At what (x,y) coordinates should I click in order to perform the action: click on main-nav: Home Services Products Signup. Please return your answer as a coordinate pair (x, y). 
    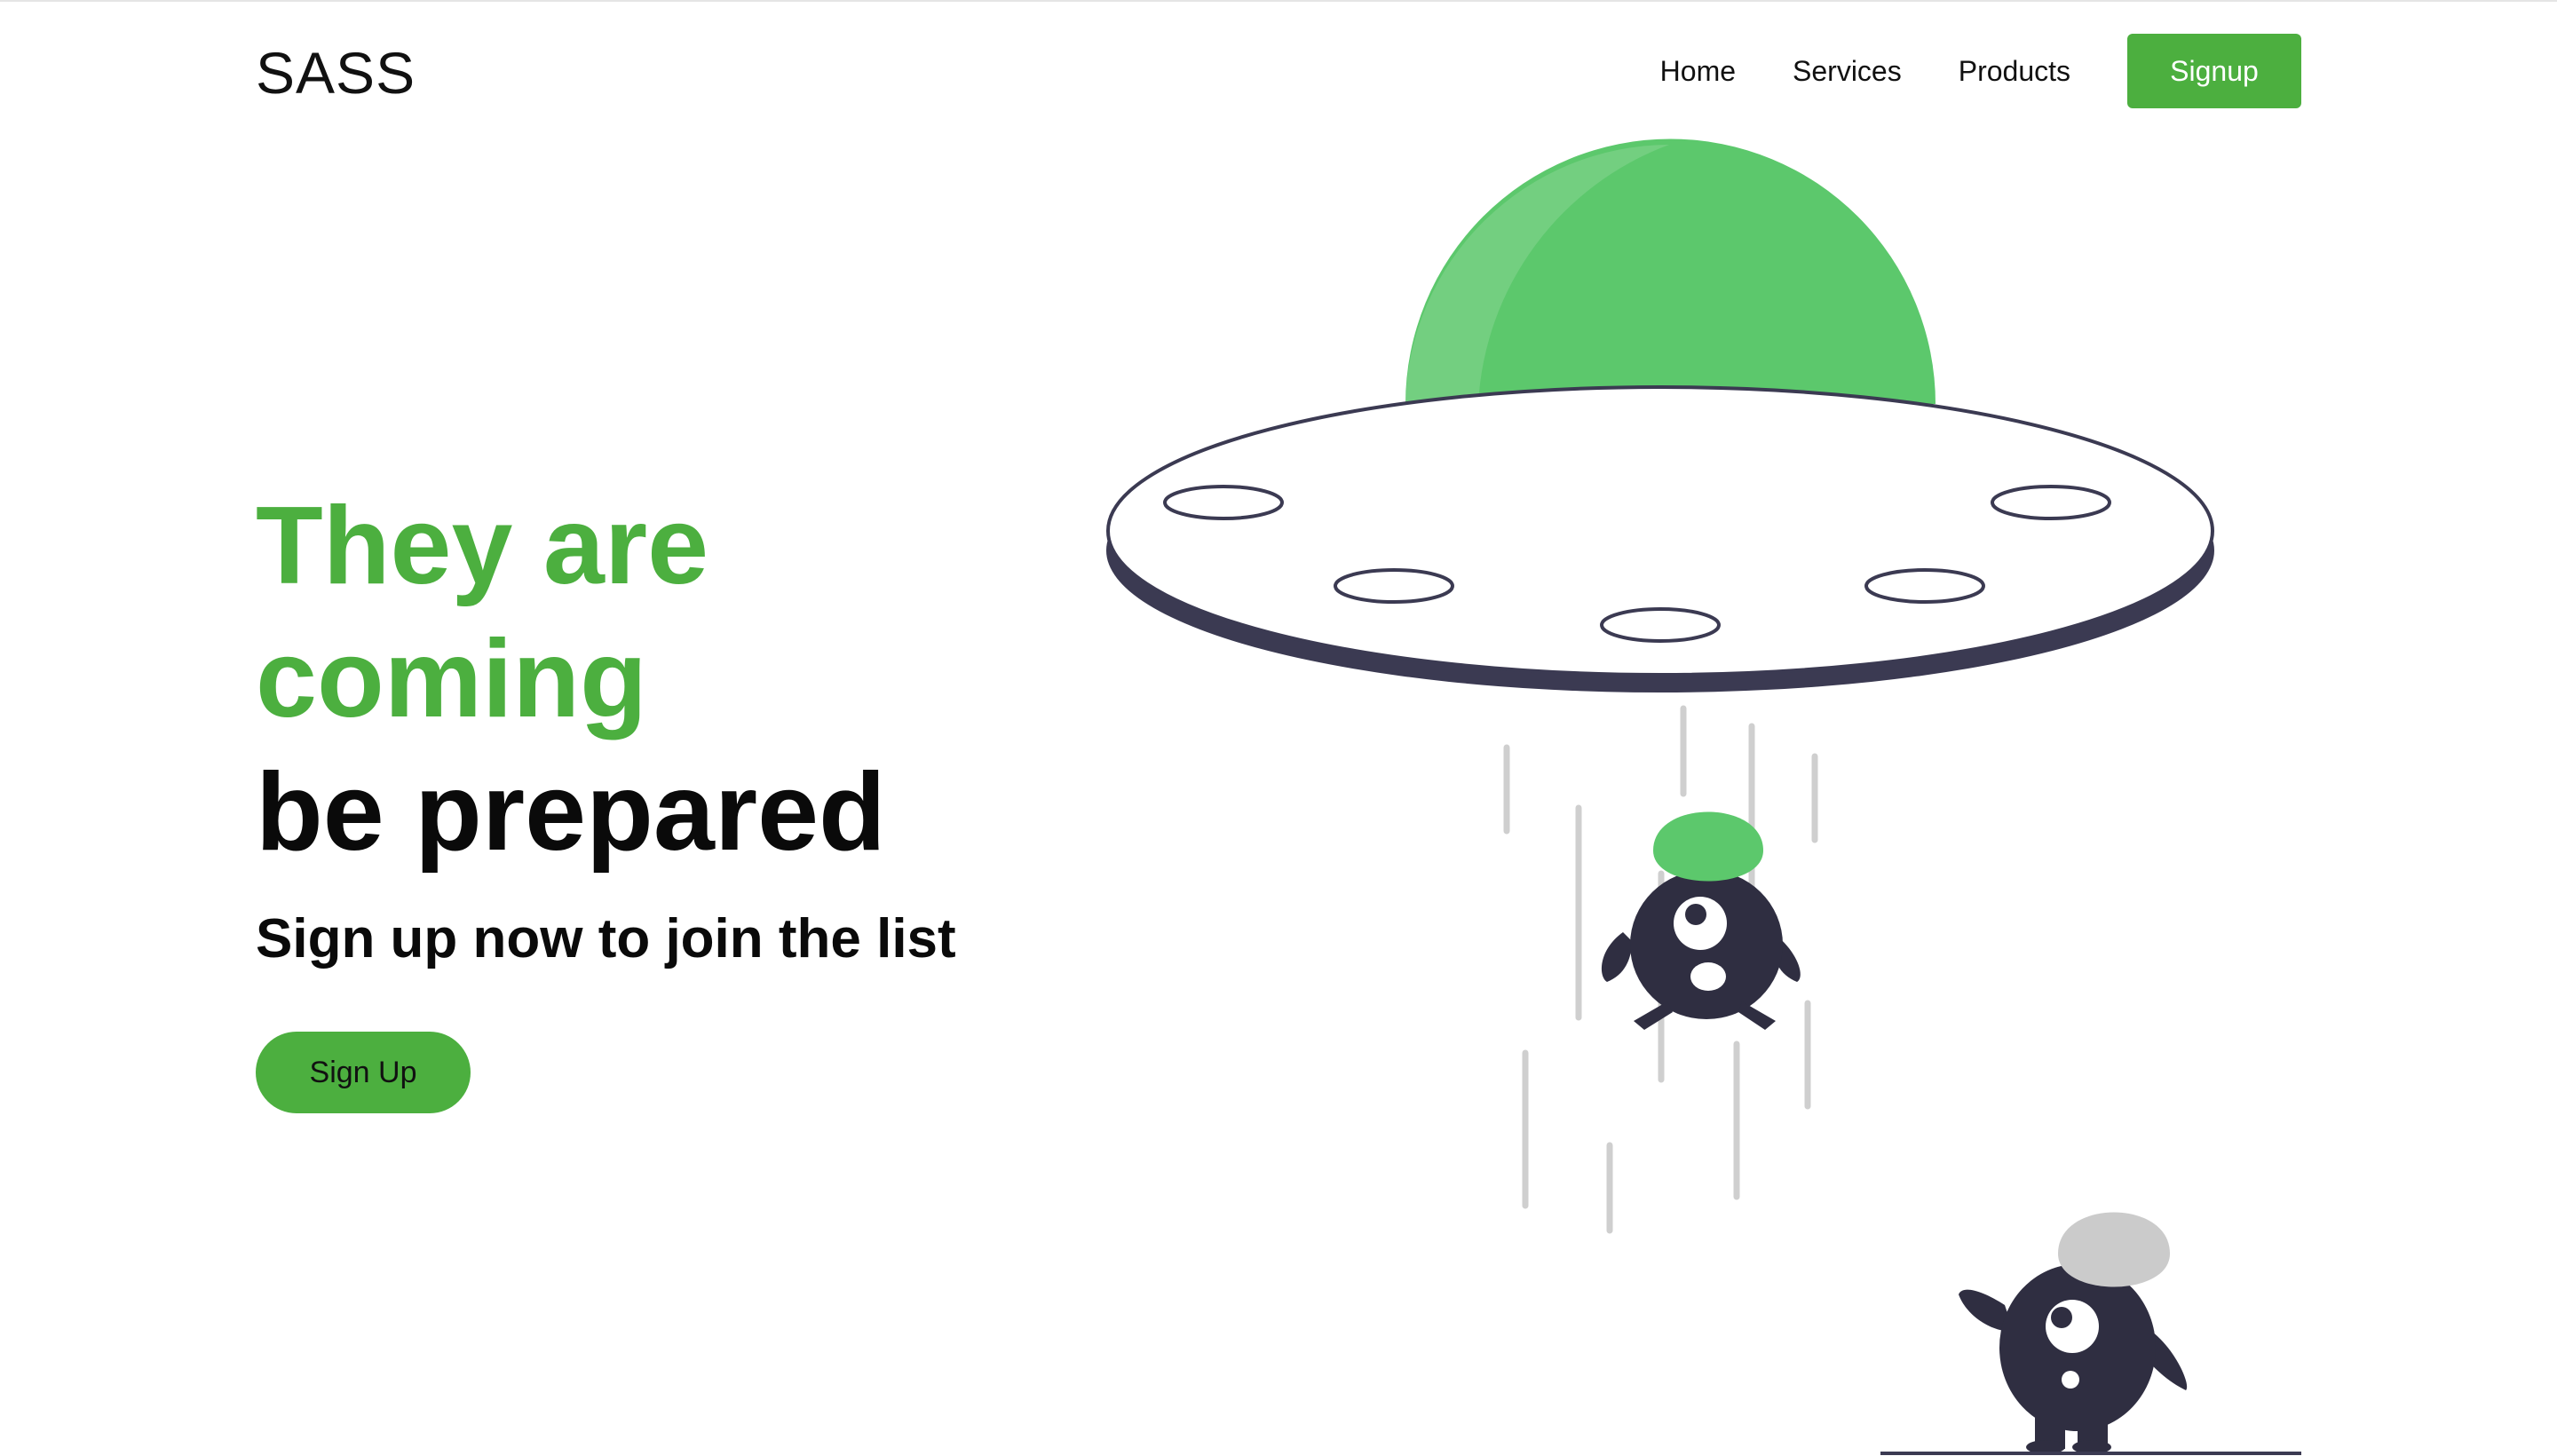
    Looking at the image, I should click on (1980, 71).